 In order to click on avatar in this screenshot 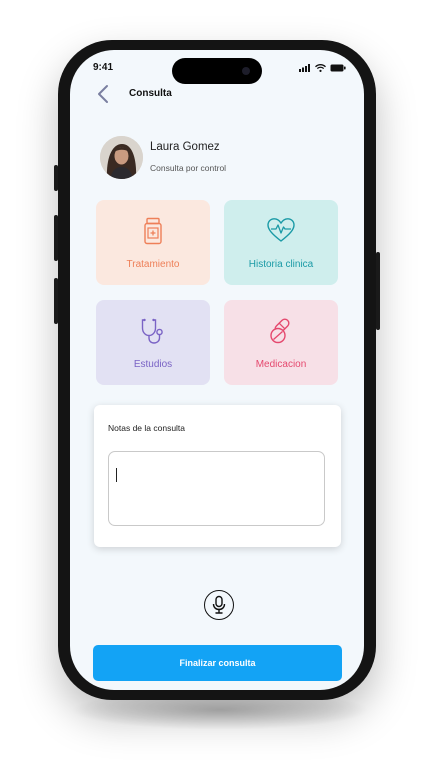, I will do `click(121, 157)`.